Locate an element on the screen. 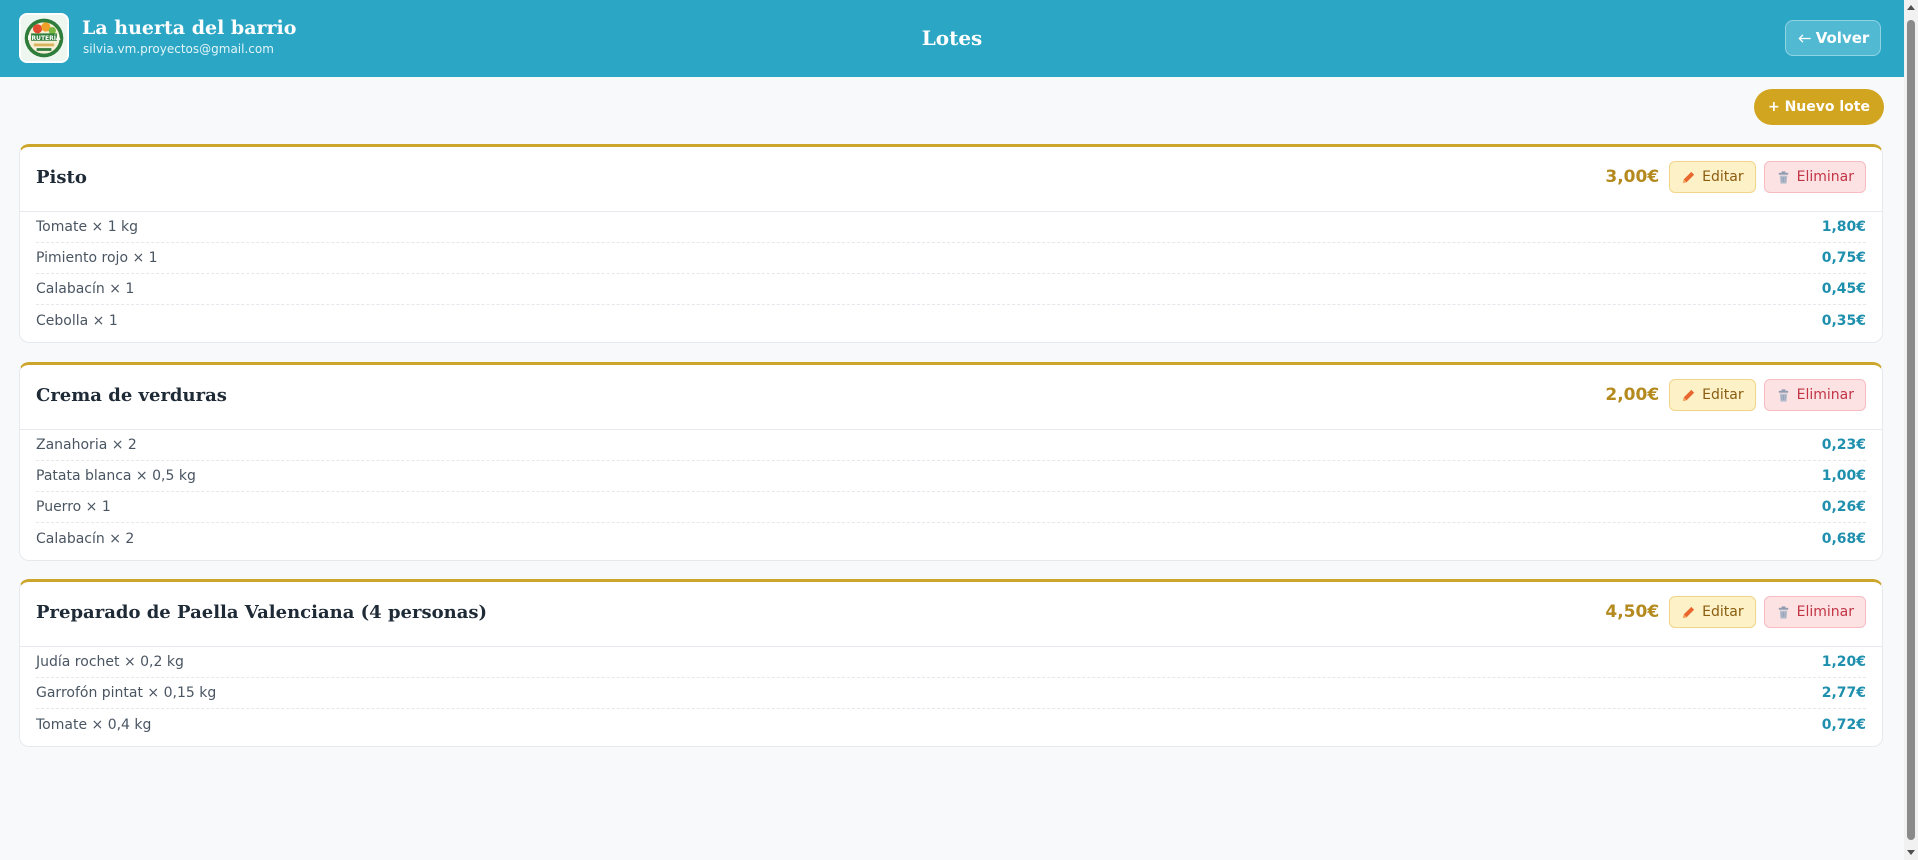 Image resolution: width=1918 pixels, height=860 pixels. item-label: Tomate × 1 kg is located at coordinates (87, 227).